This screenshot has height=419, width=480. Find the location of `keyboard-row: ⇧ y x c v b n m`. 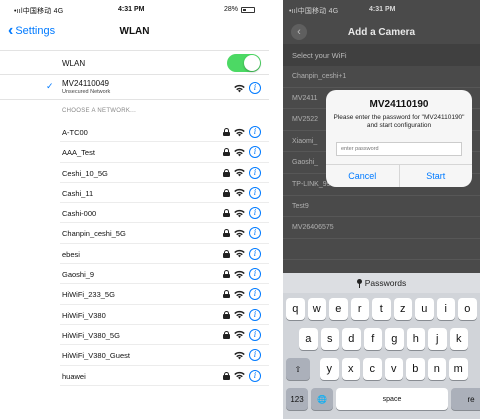

keyboard-row: ⇧ y x c v b n m is located at coordinates (381, 370).